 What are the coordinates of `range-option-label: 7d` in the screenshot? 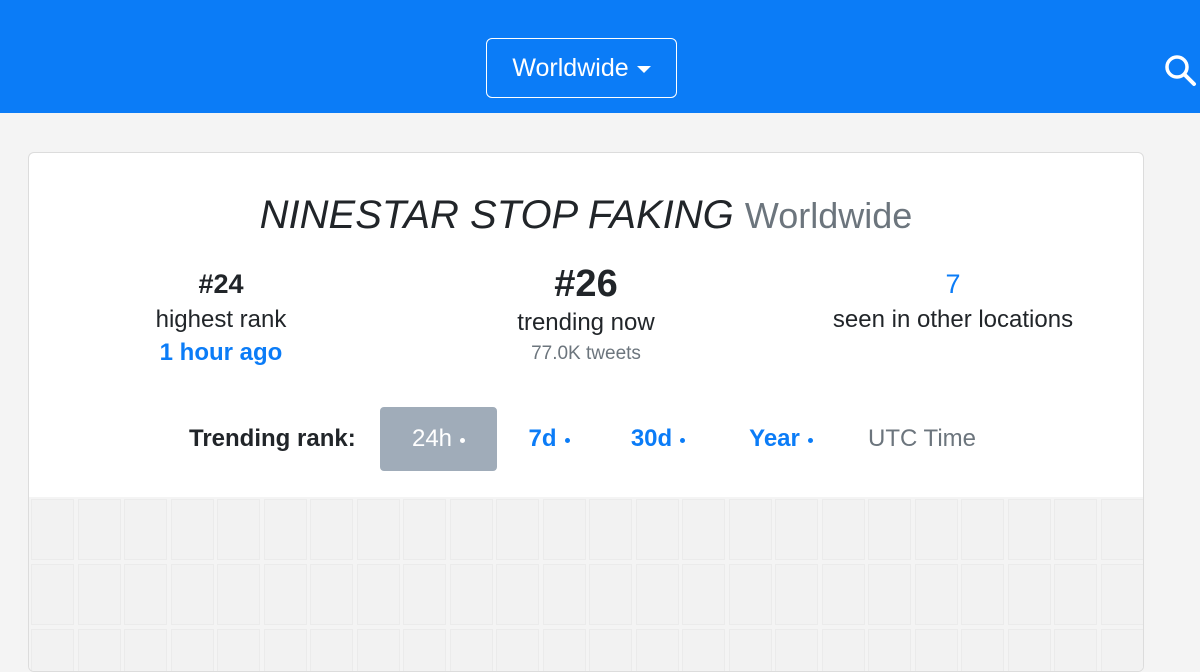 It's located at (542, 438).